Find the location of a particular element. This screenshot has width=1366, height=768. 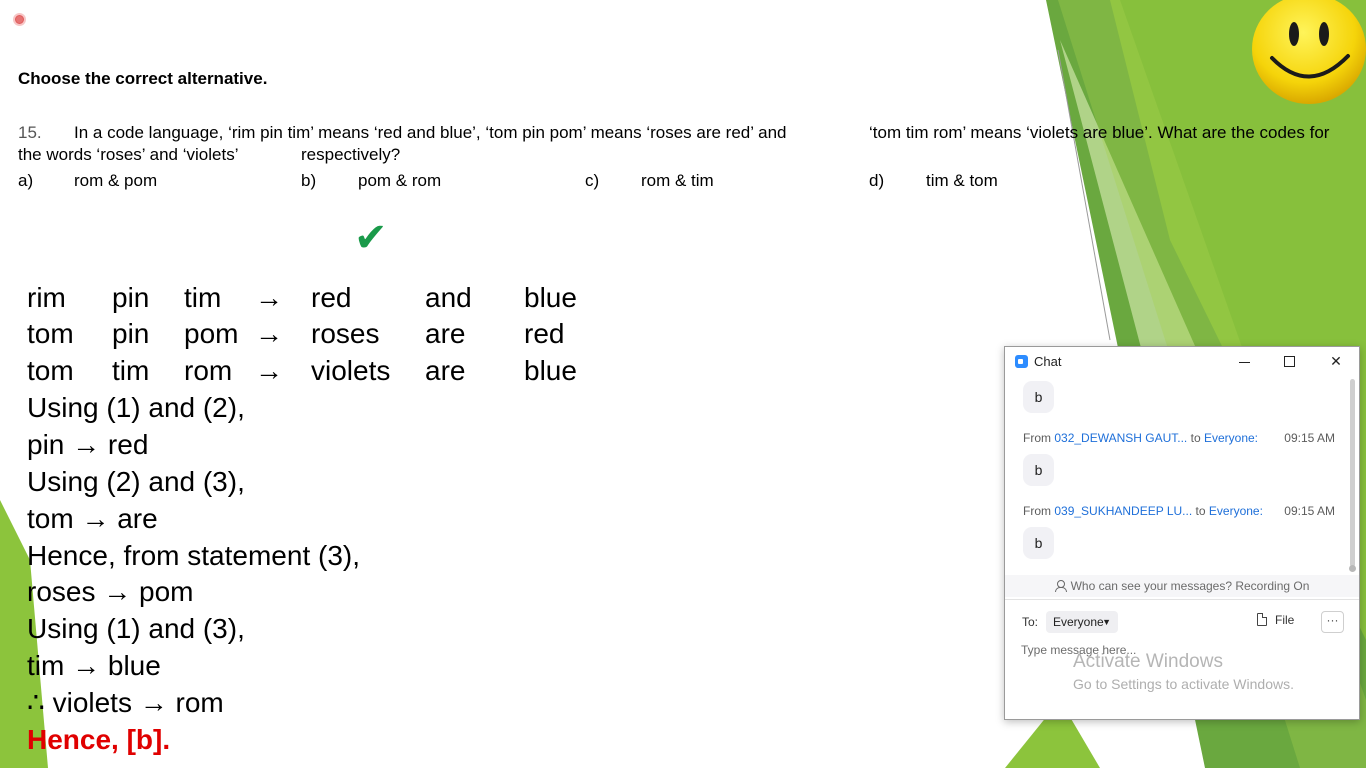

option-a-text: rom & pom is located at coordinates (116, 180).